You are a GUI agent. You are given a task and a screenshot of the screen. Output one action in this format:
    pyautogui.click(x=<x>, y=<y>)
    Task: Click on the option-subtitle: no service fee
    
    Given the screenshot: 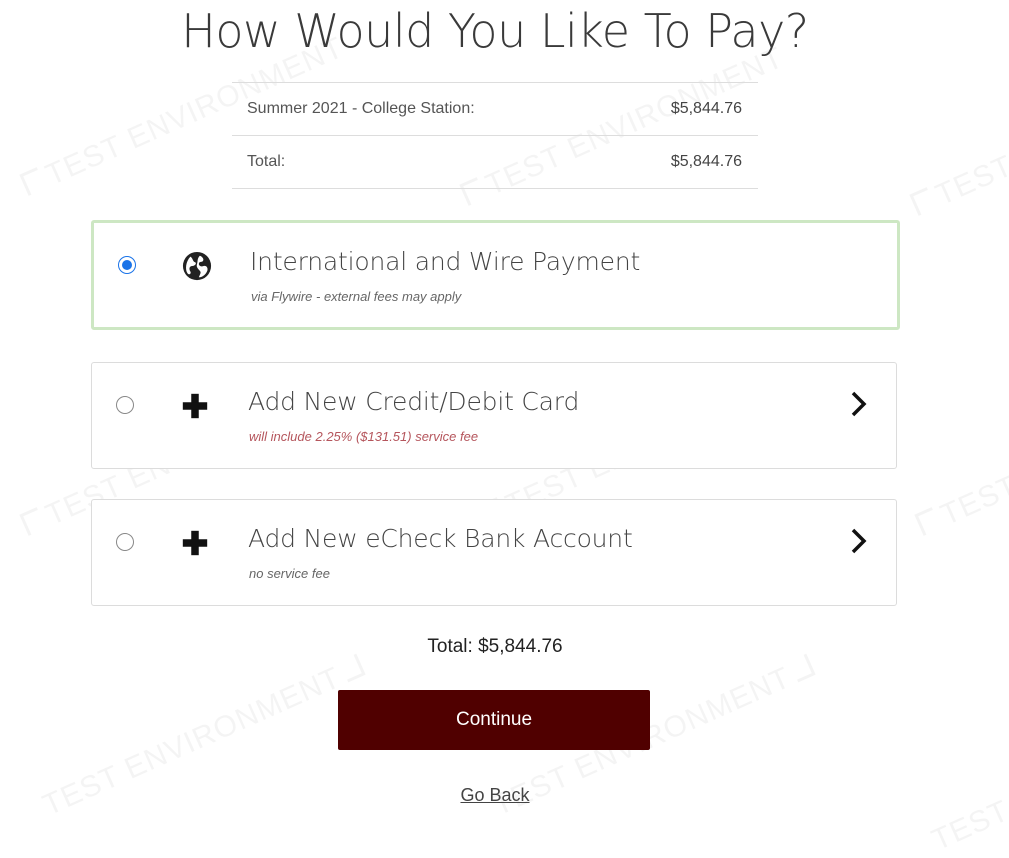 What is the action you would take?
    pyautogui.click(x=289, y=573)
    